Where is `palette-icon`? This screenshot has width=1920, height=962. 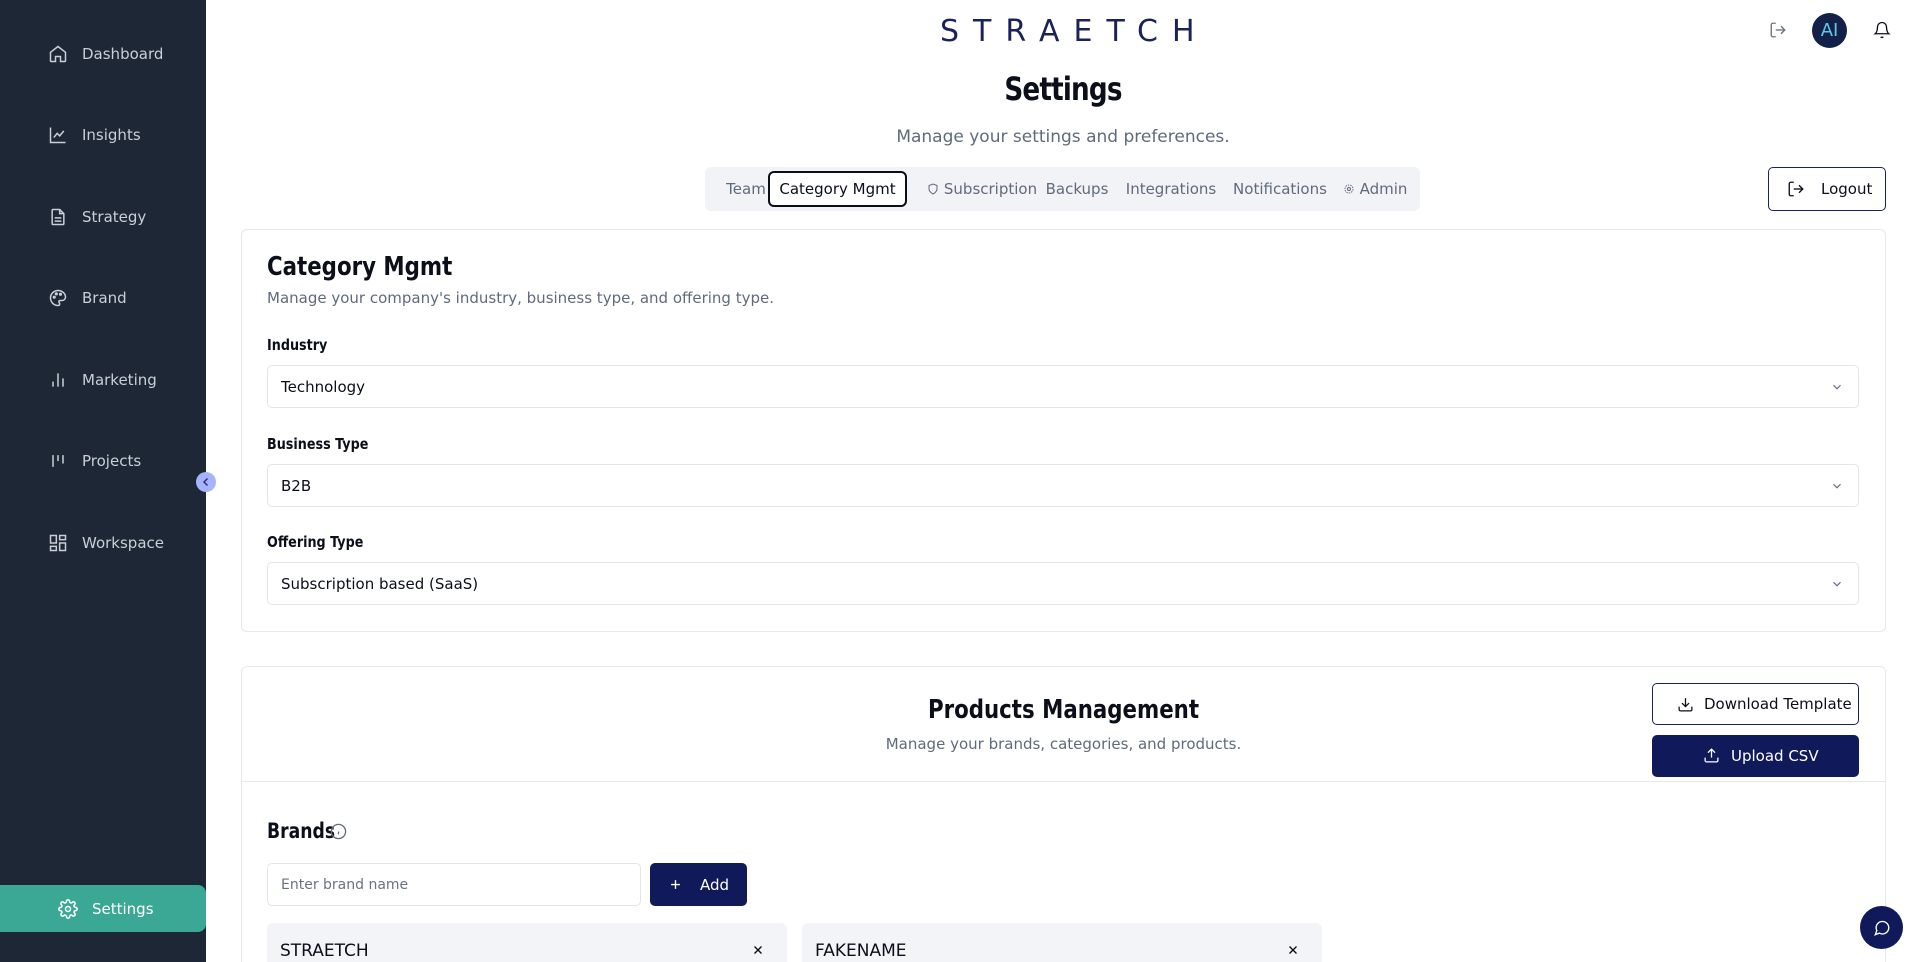
palette-icon is located at coordinates (58, 298).